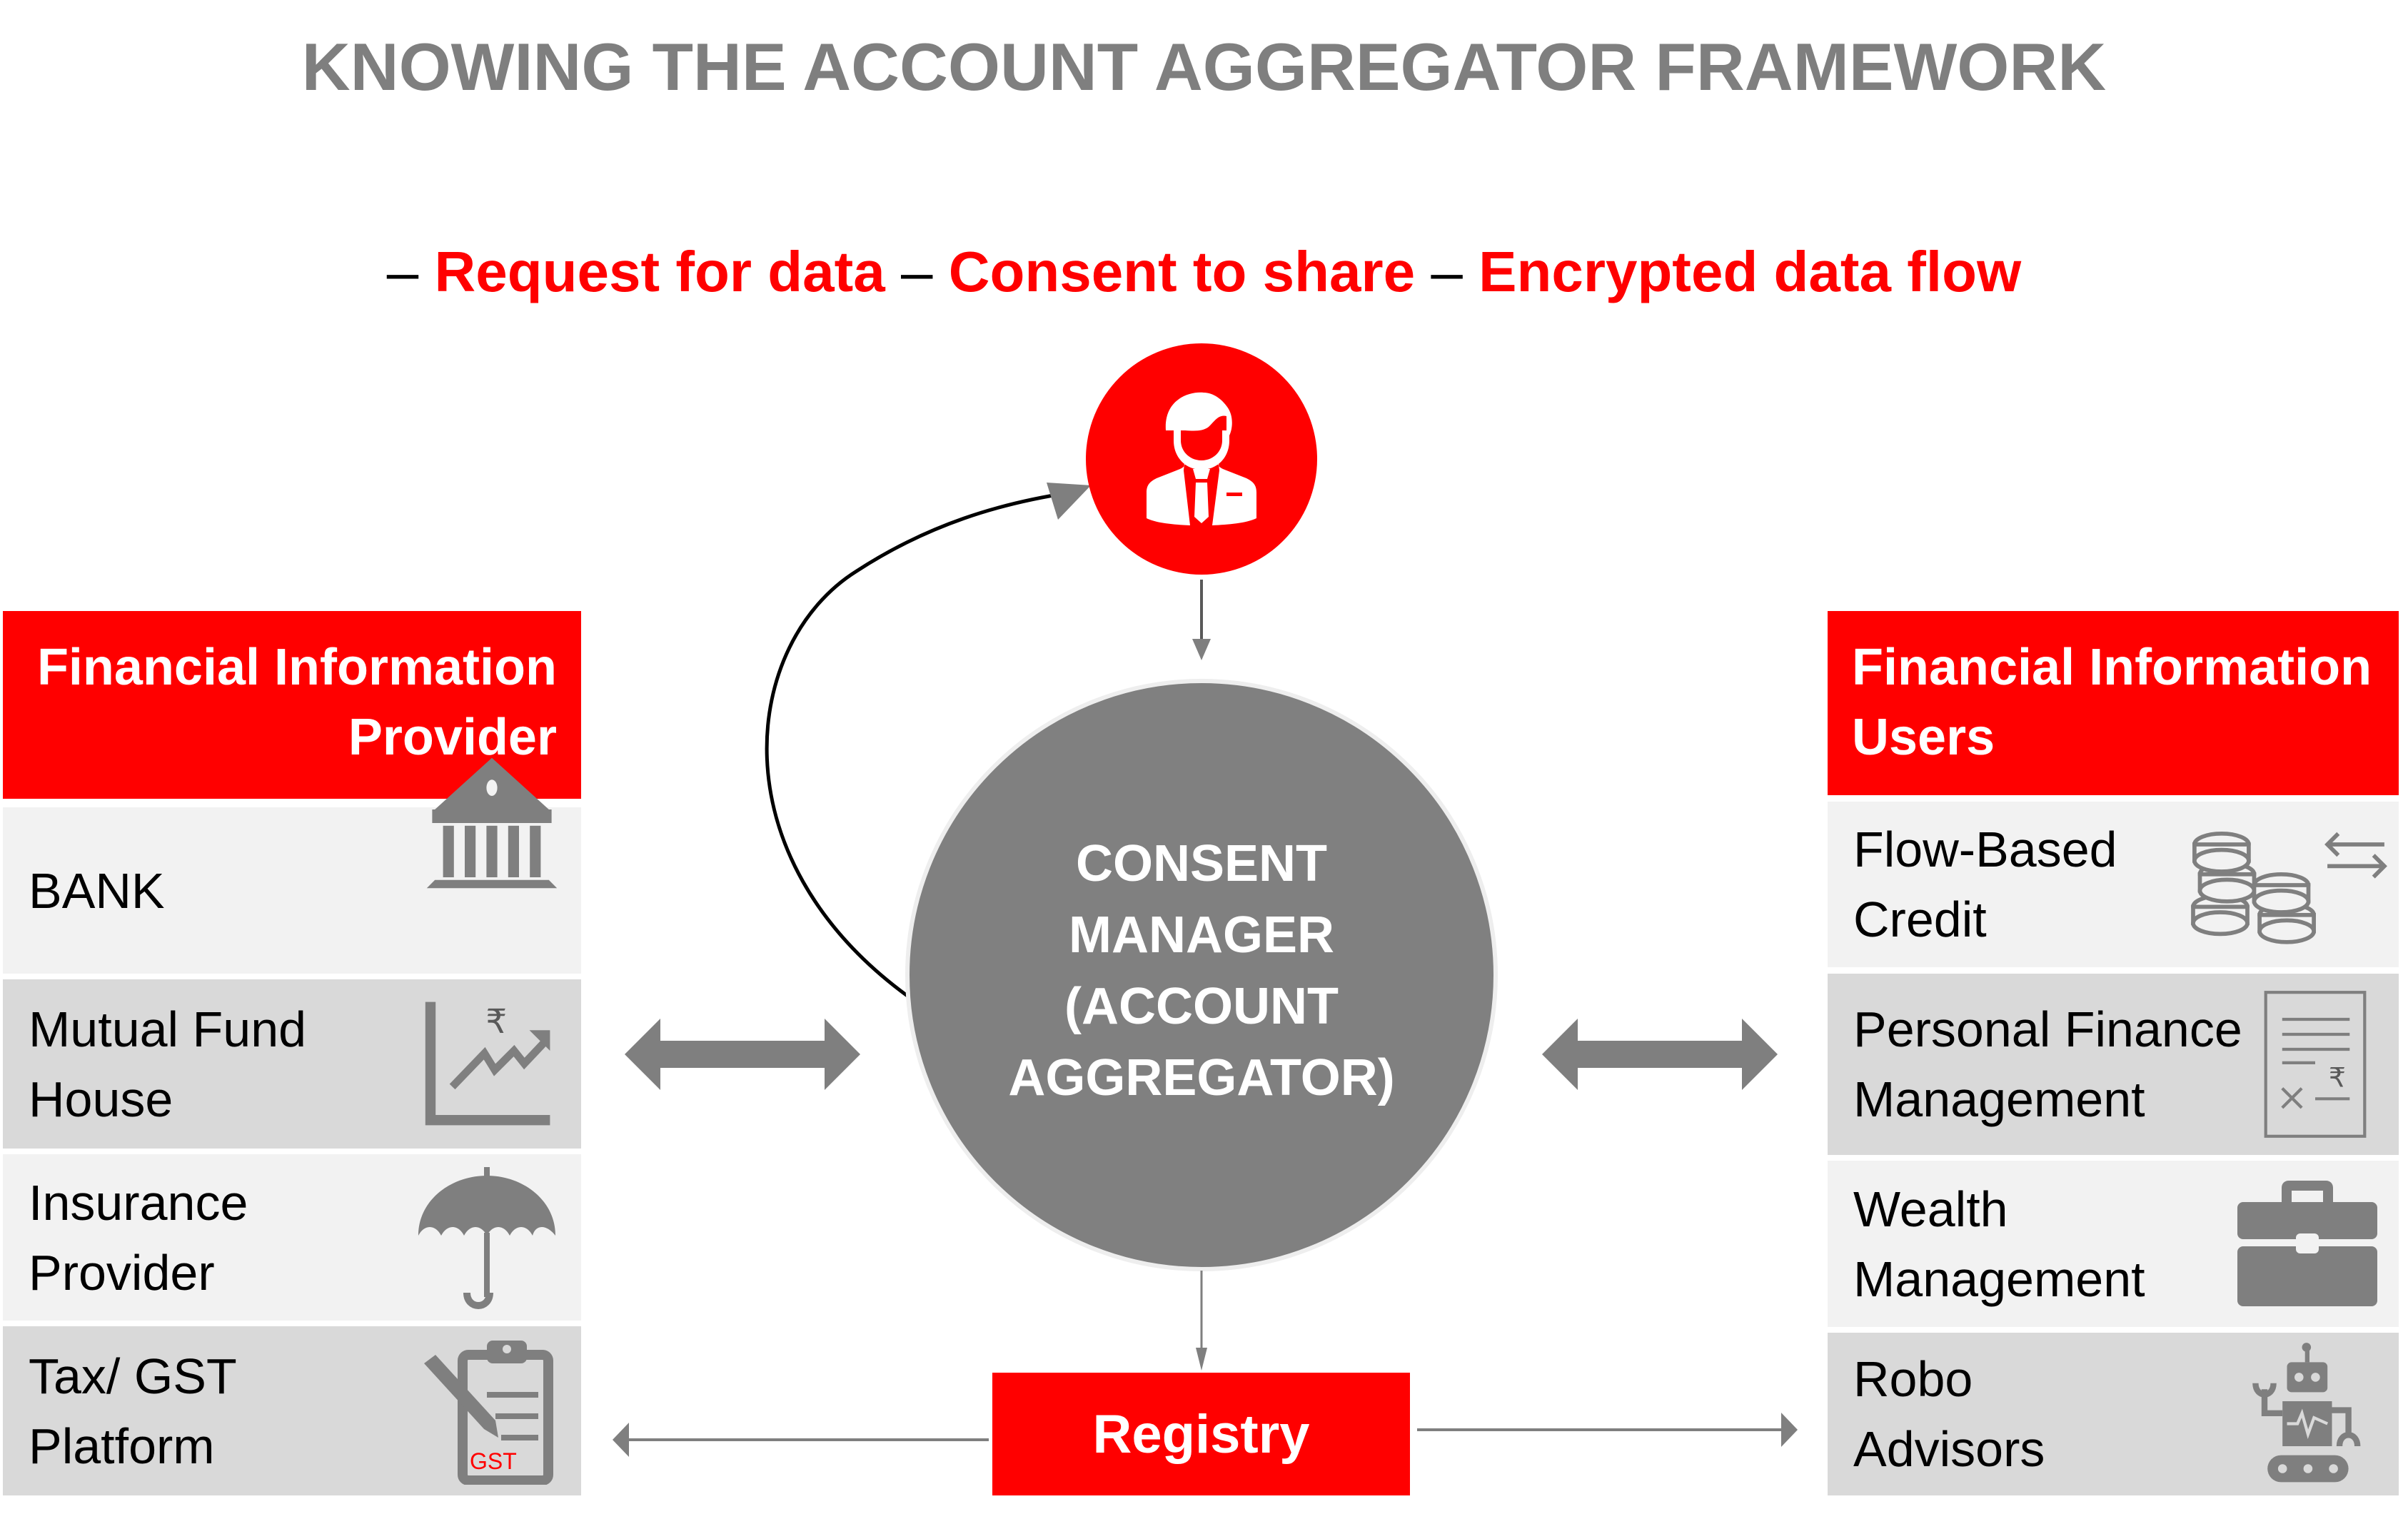  Describe the element at coordinates (1913, 1379) in the screenshot. I see `label-line: Robo` at that location.